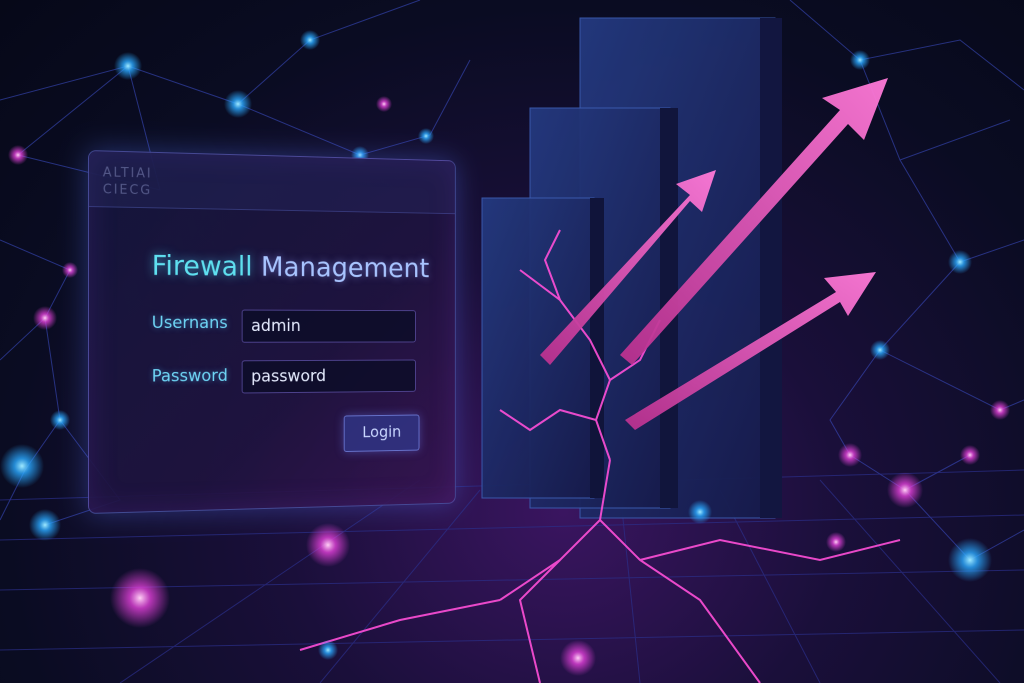 The width and height of the screenshot is (1024, 683). Describe the element at coordinates (271, 183) in the screenshot. I see `panel-header: ALTIAI CIECG` at that location.